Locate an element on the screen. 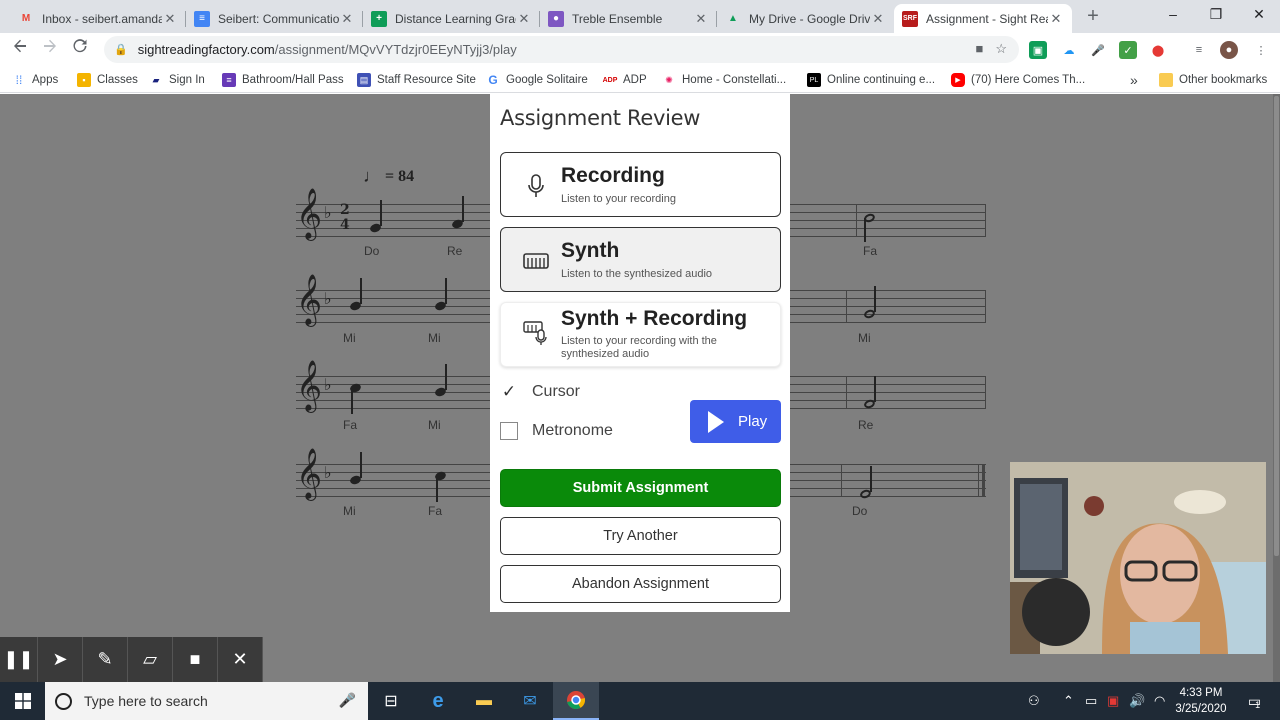 This screenshot has height=720, width=1280. apps-grid-icon: ⁞⁞ is located at coordinates (19, 80).